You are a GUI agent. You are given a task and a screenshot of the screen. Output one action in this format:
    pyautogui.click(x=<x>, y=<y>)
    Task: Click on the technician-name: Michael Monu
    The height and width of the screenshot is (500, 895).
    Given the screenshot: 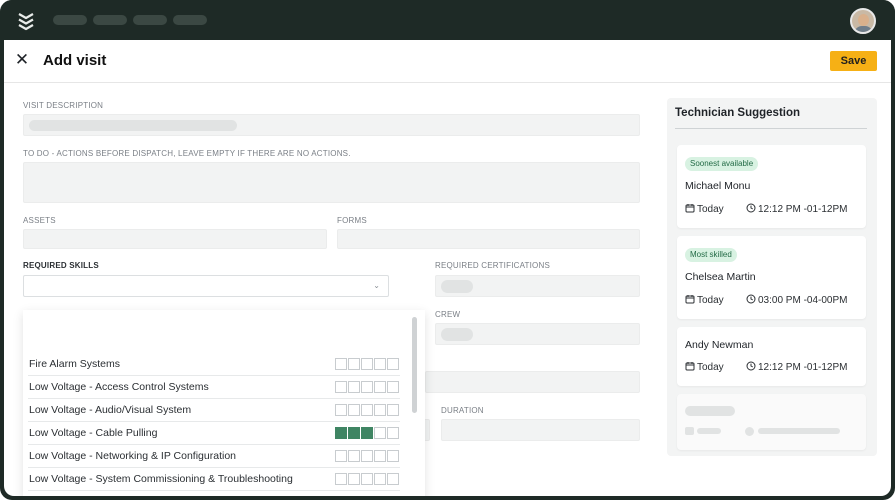 What is the action you would take?
    pyautogui.click(x=718, y=186)
    